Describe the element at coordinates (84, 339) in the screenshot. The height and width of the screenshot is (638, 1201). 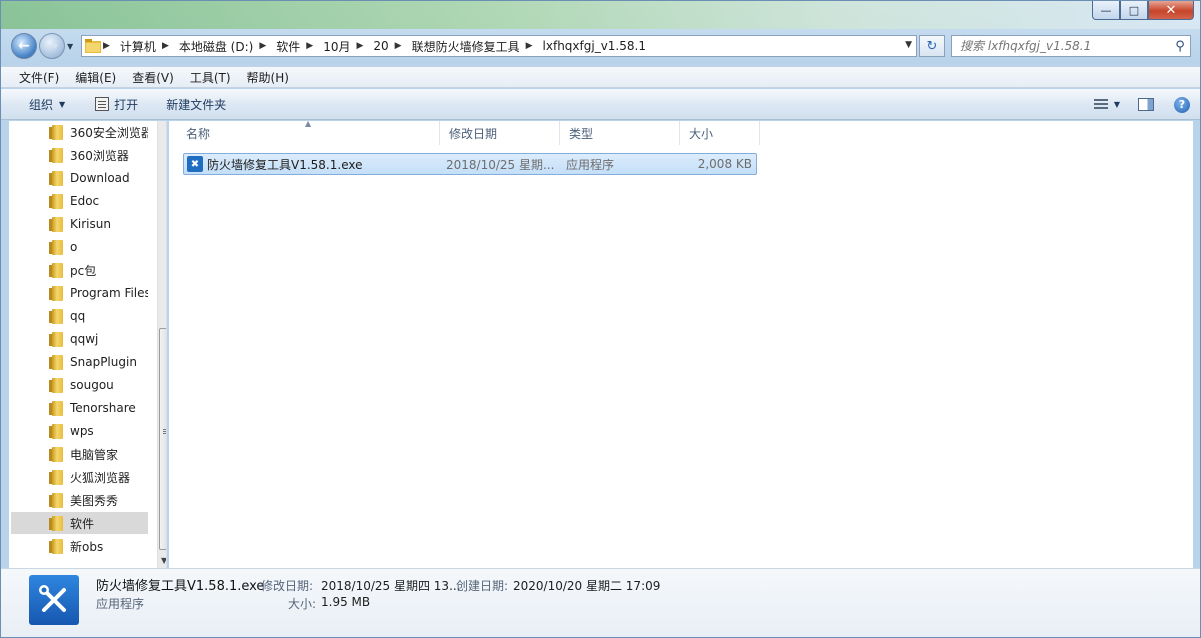
I see `tree-item-label: qqwj` at that location.